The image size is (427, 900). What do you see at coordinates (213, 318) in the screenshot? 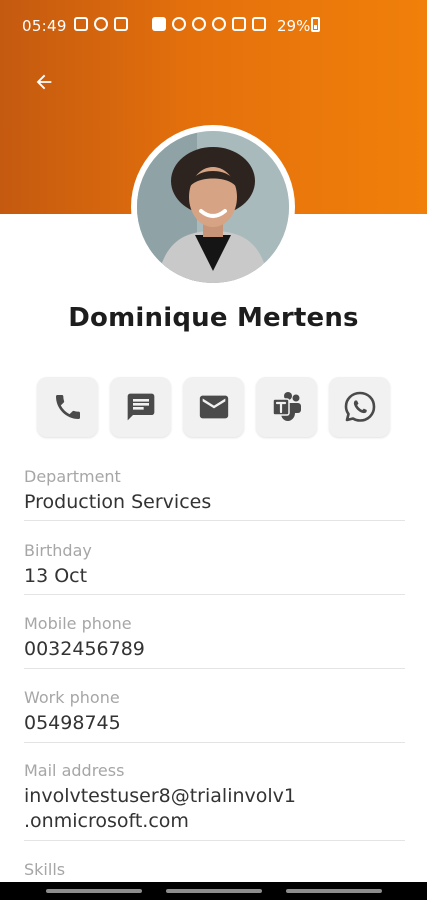
I see `contact-name: Dominique Mertens` at bounding box center [213, 318].